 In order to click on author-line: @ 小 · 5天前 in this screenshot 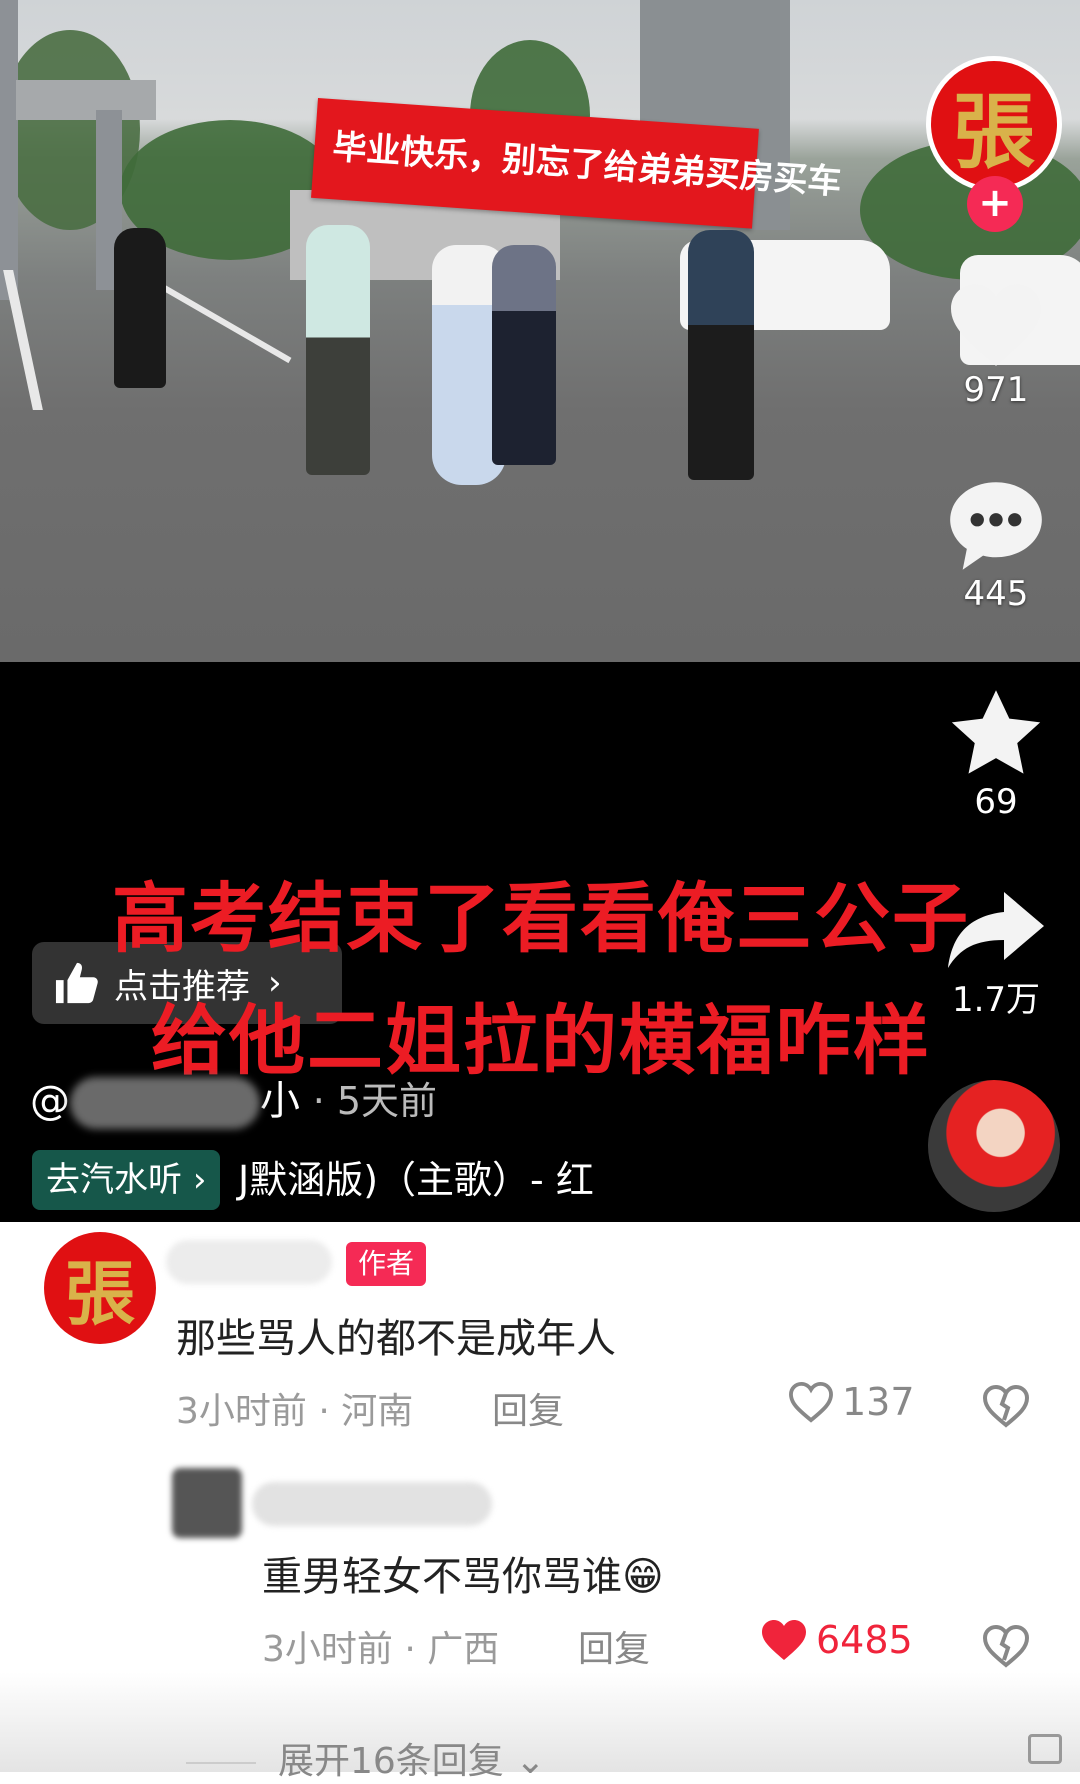, I will do `click(233, 1098)`.